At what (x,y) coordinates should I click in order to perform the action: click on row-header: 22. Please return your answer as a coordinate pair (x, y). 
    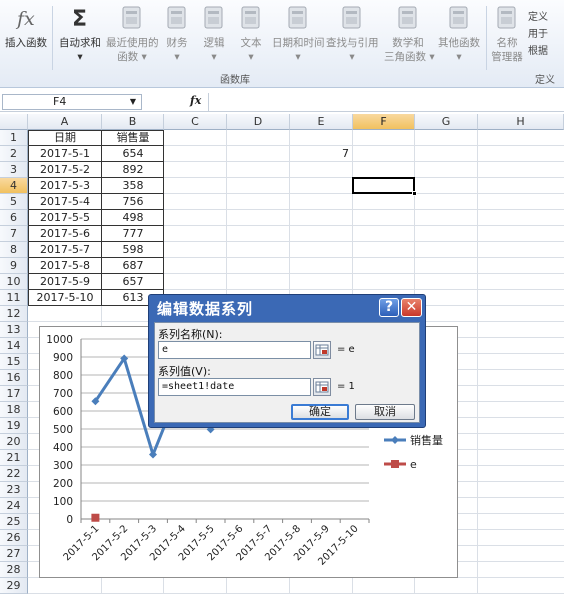
    Looking at the image, I should click on (14, 474).